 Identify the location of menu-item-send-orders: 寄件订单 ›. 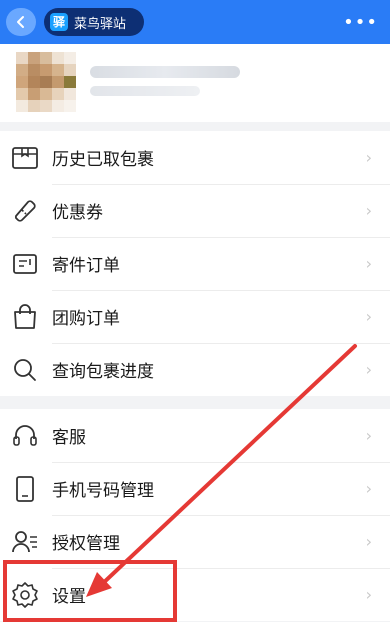
(195, 263).